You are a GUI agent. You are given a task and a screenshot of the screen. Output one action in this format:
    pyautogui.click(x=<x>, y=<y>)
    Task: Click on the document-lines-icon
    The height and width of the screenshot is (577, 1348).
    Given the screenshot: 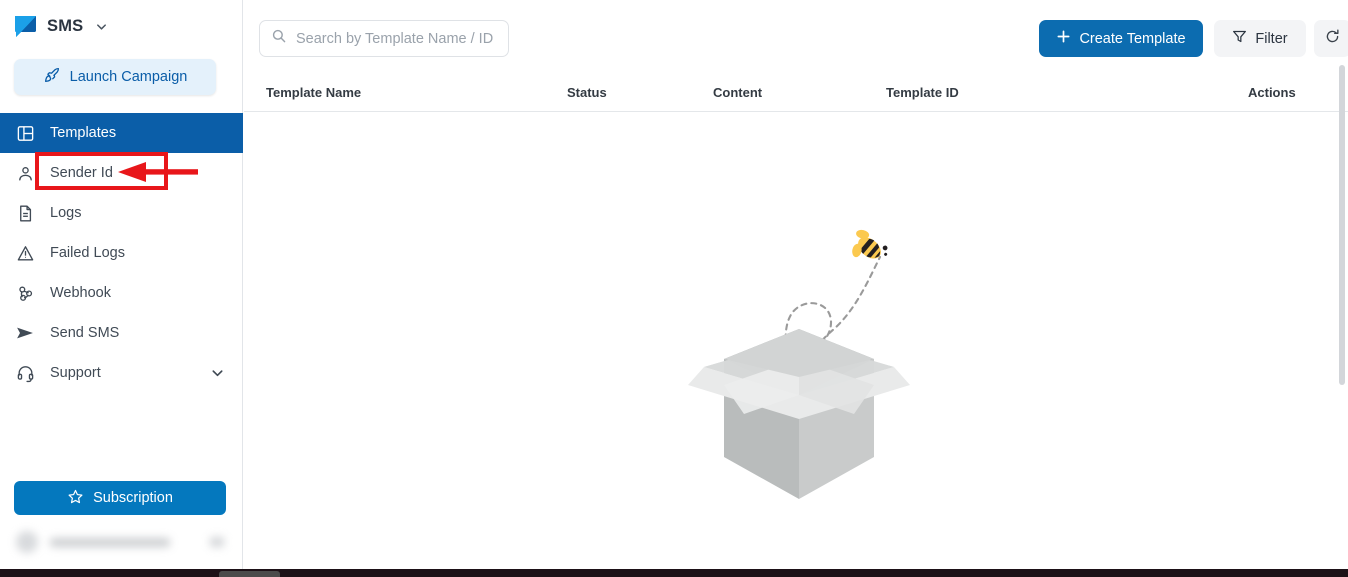 What is the action you would take?
    pyautogui.click(x=25, y=213)
    